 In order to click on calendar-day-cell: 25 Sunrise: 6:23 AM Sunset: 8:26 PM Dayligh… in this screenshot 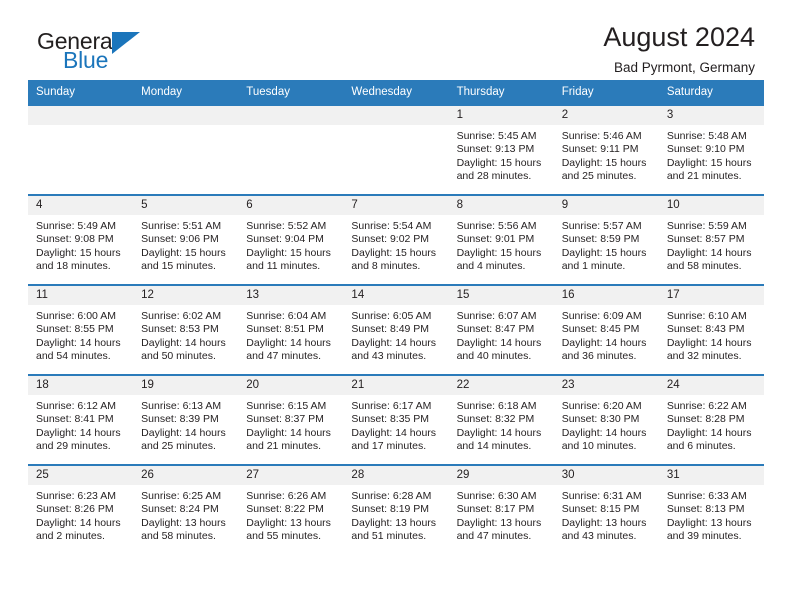, I will do `click(81, 509)`.